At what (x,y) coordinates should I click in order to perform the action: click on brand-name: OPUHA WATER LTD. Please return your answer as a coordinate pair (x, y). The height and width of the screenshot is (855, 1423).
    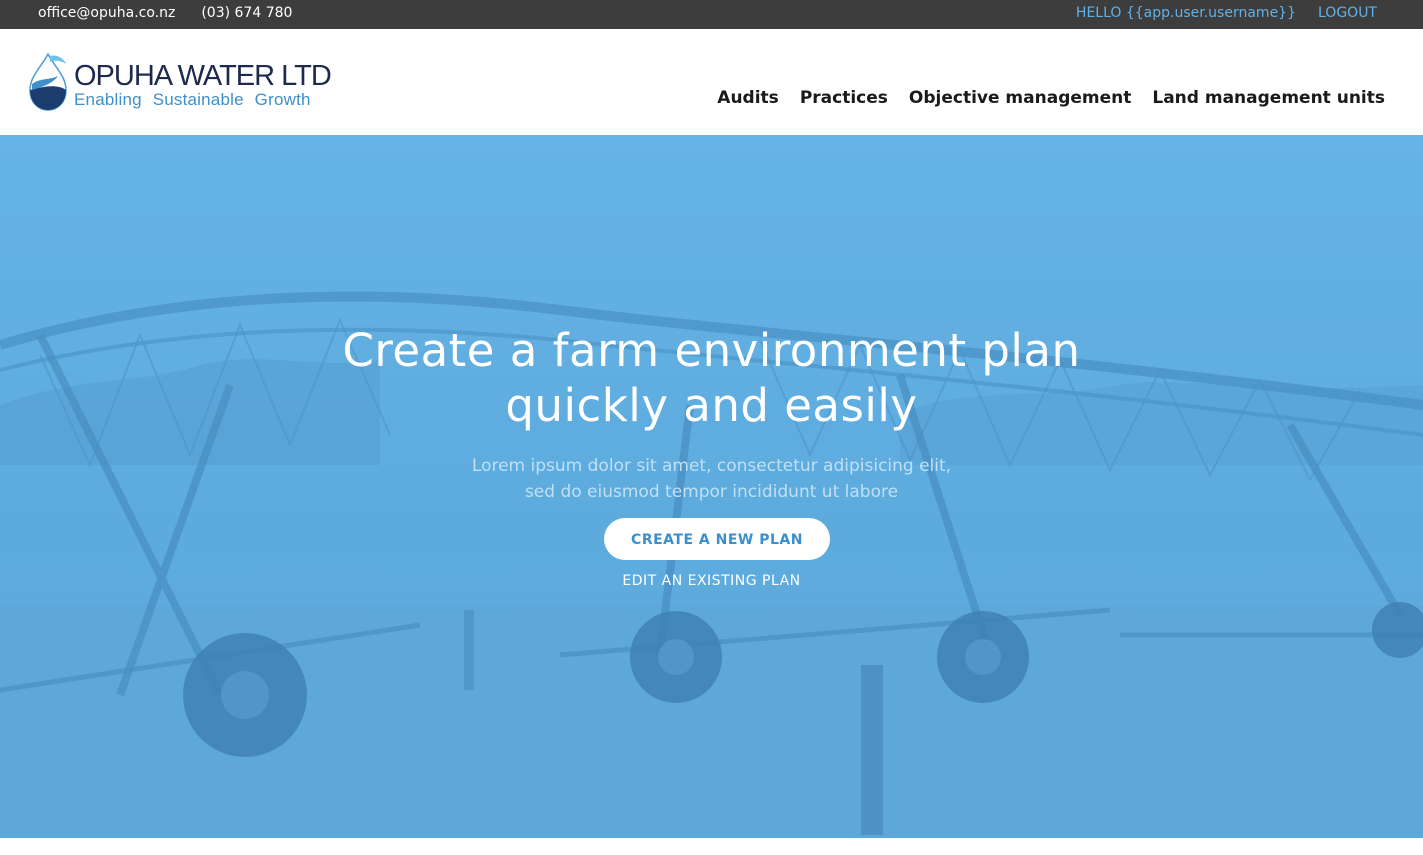
    Looking at the image, I should click on (203, 76).